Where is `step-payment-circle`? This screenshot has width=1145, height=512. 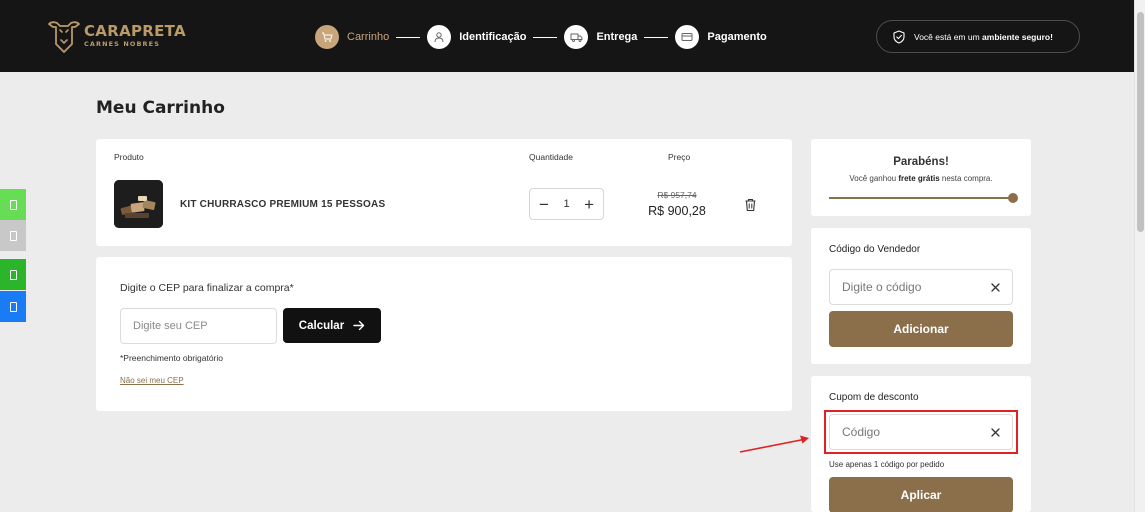 step-payment-circle is located at coordinates (687, 37).